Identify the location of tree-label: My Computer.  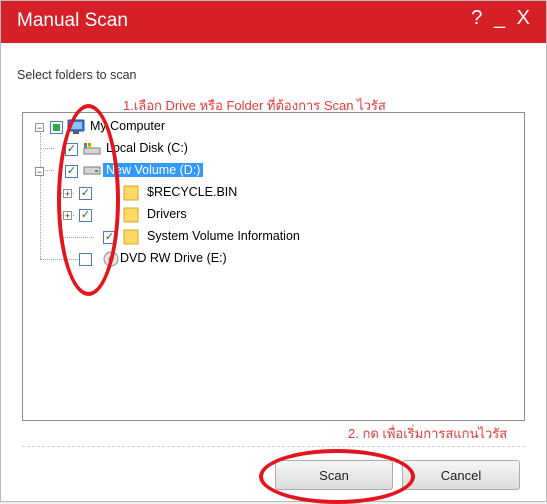
(128, 126).